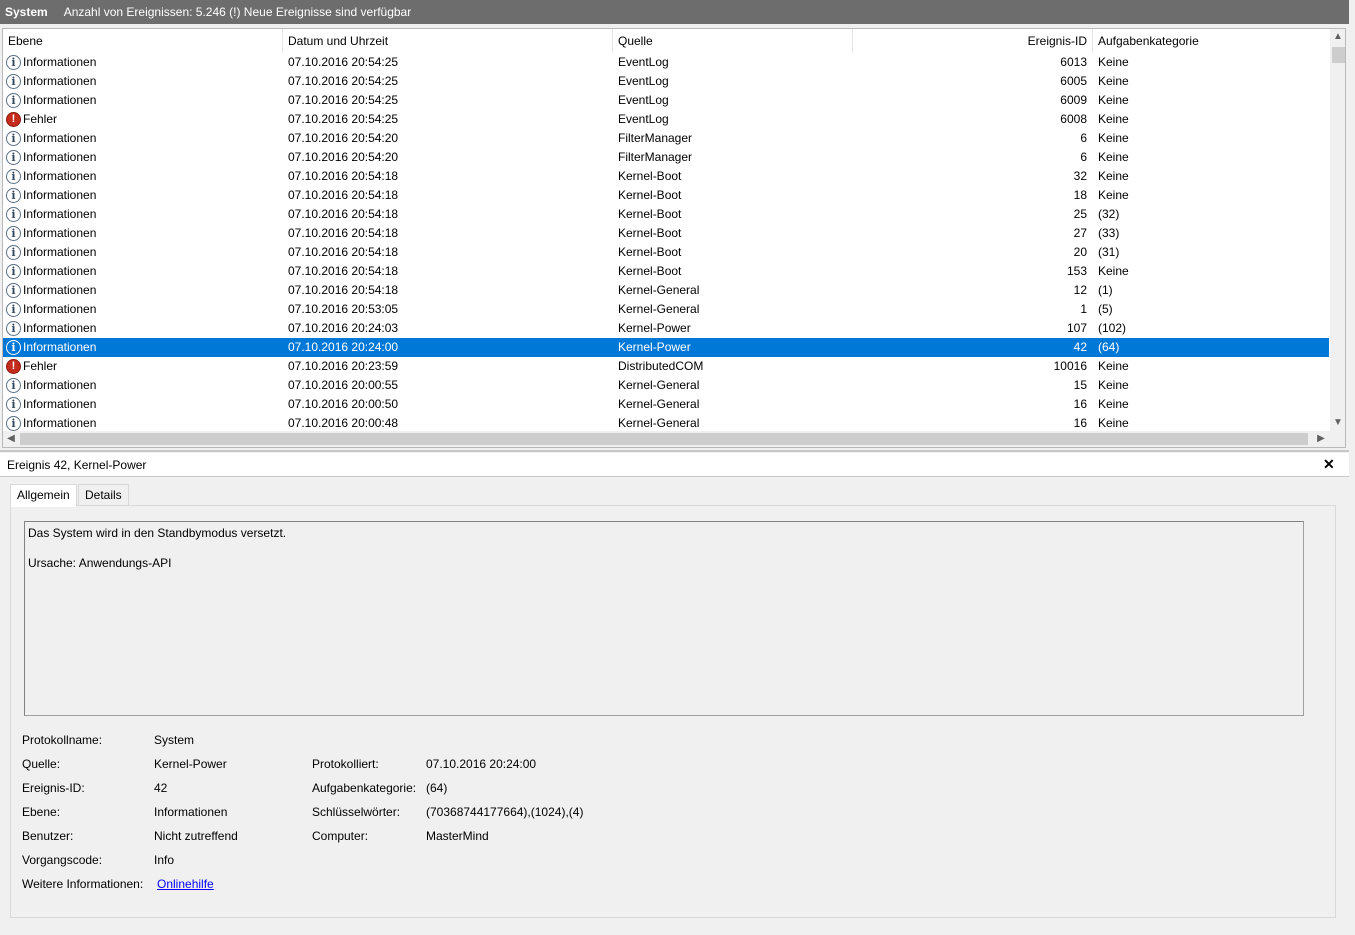  Describe the element at coordinates (1338, 55) in the screenshot. I see `vertical-scroll-thumb` at that location.